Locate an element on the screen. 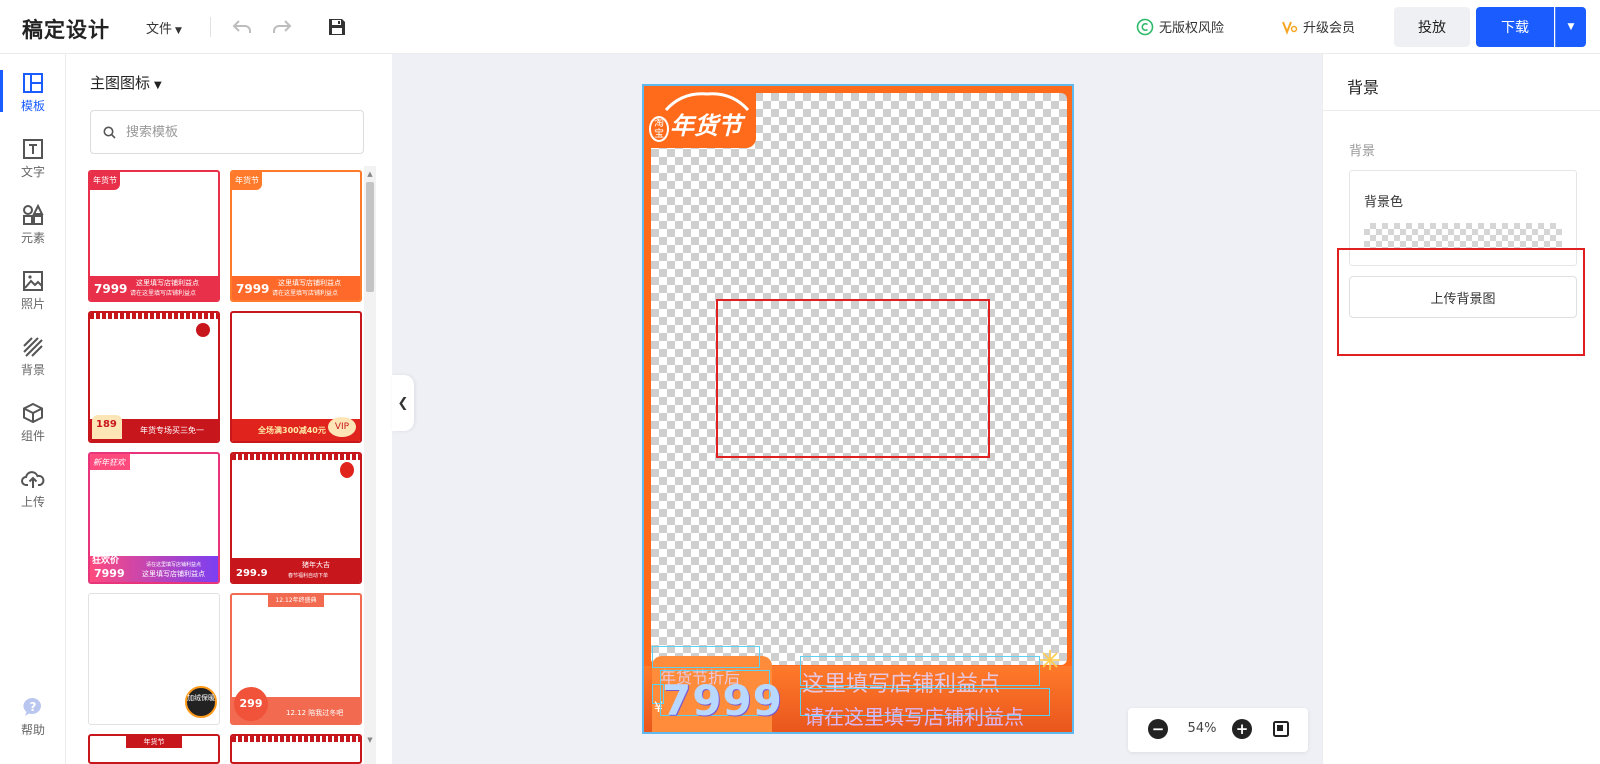 The width and height of the screenshot is (1600, 764). rail-item-background: 背景 is located at coordinates (33, 366).